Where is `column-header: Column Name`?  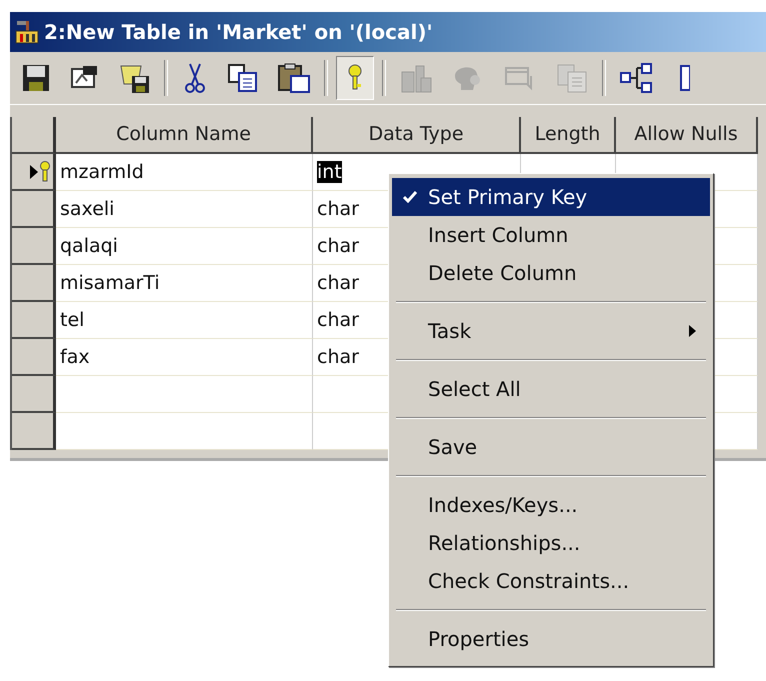 column-header: Column Name is located at coordinates (184, 135).